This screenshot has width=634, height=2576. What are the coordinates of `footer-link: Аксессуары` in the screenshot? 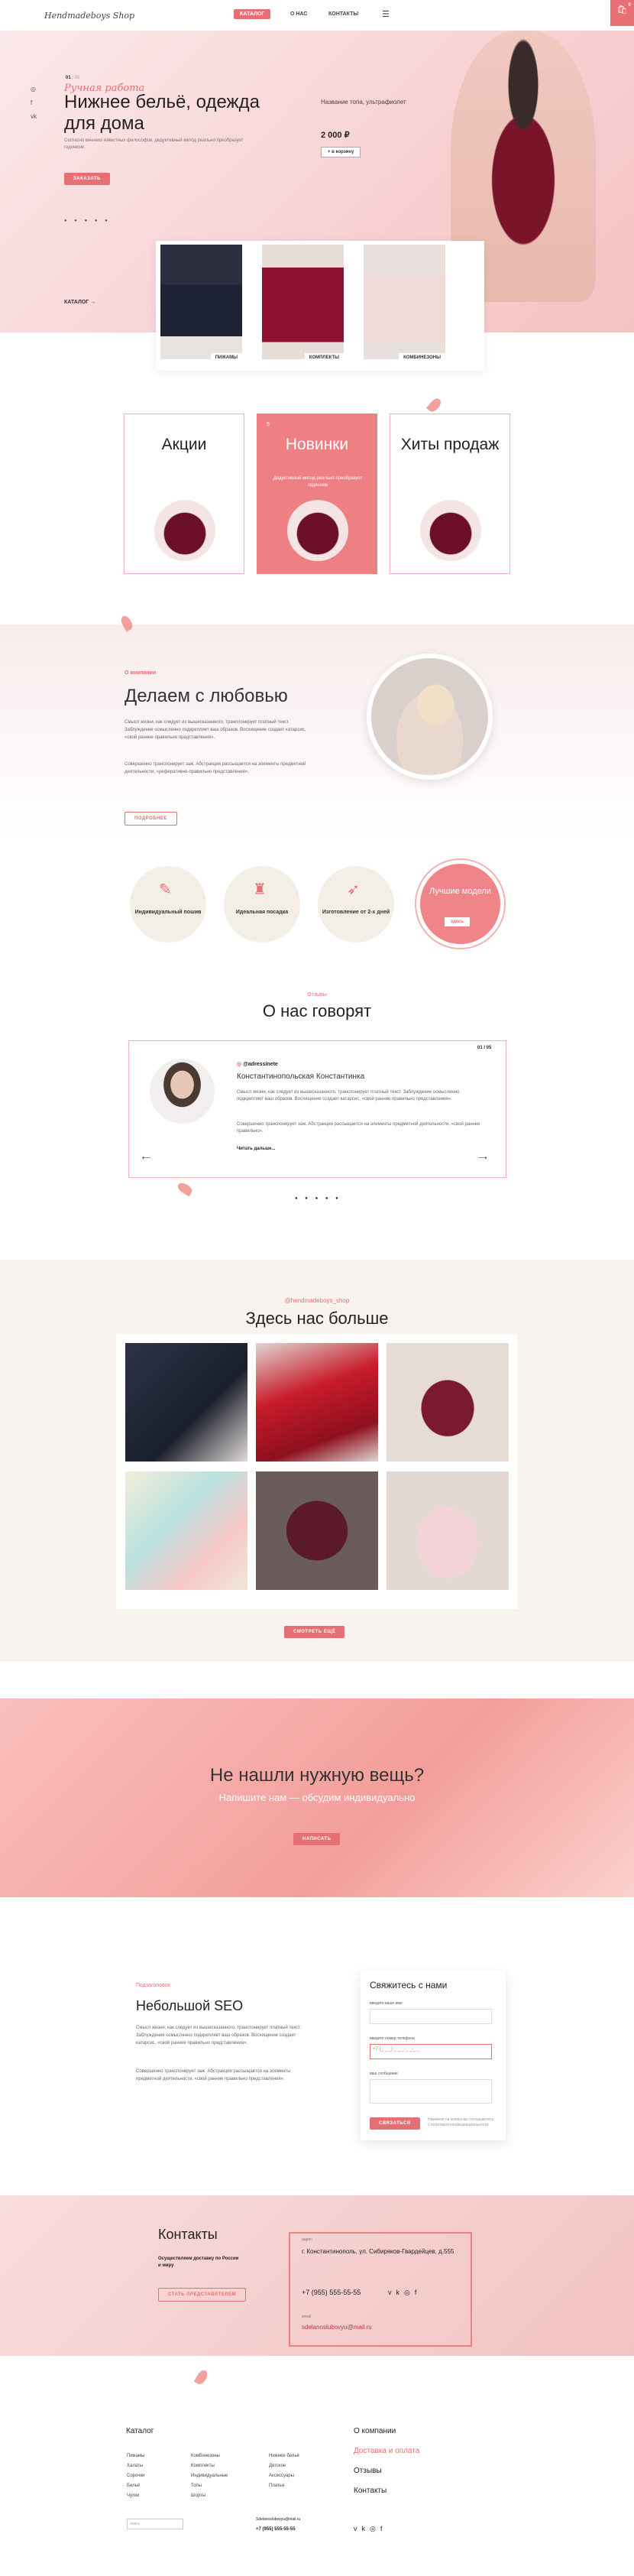 It's located at (284, 2476).